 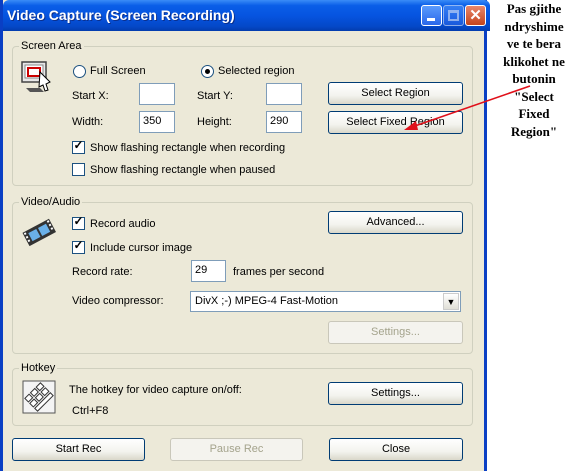 I want to click on flash-when-recording-label: Show flashing rectangle when recording, so click(x=188, y=148).